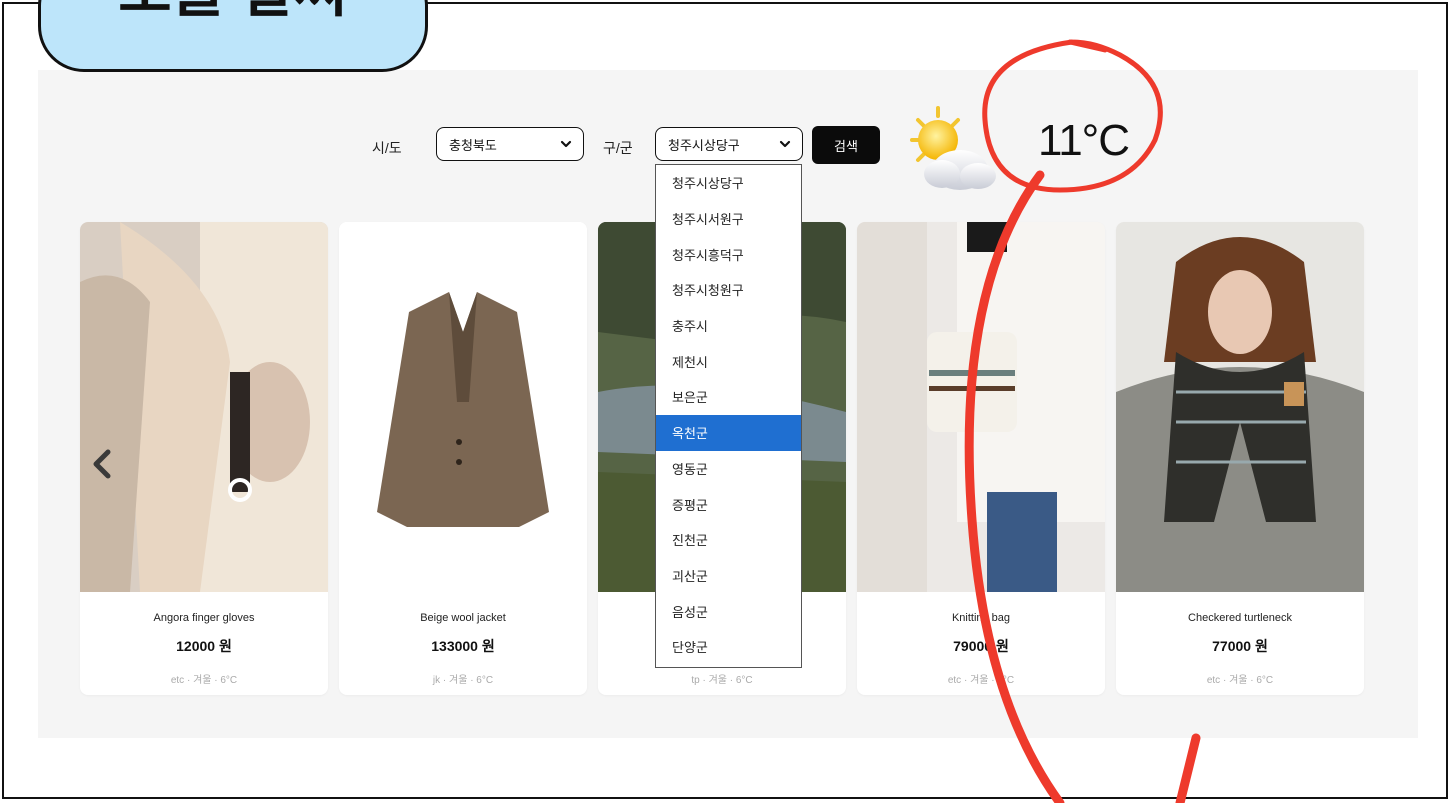 The width and height of the screenshot is (1452, 803). Describe the element at coordinates (728, 183) in the screenshot. I see `dropdown-option: 청주시상당구` at that location.